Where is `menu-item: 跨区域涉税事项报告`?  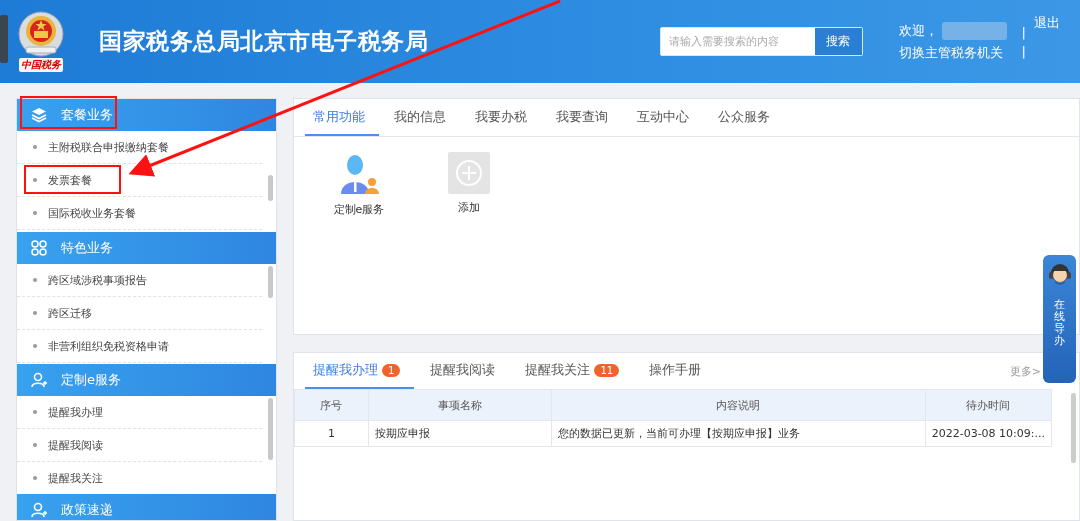 menu-item: 跨区域涉税事项报告 is located at coordinates (97, 280).